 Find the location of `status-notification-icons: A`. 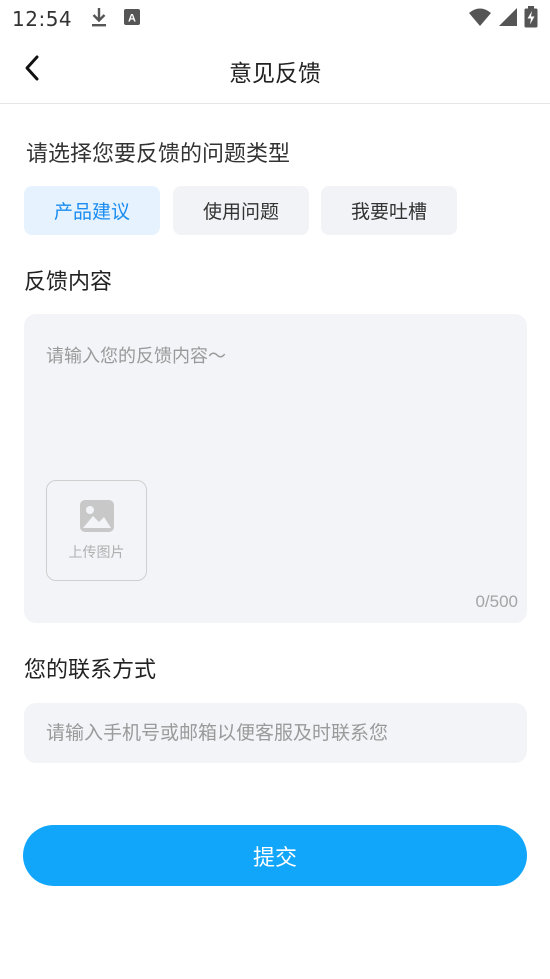

status-notification-icons: A is located at coordinates (115, 19).